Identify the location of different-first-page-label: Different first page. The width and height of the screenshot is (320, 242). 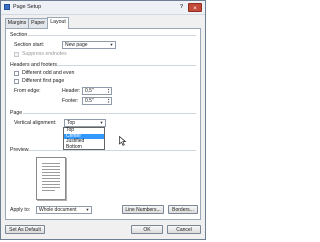
(43, 81).